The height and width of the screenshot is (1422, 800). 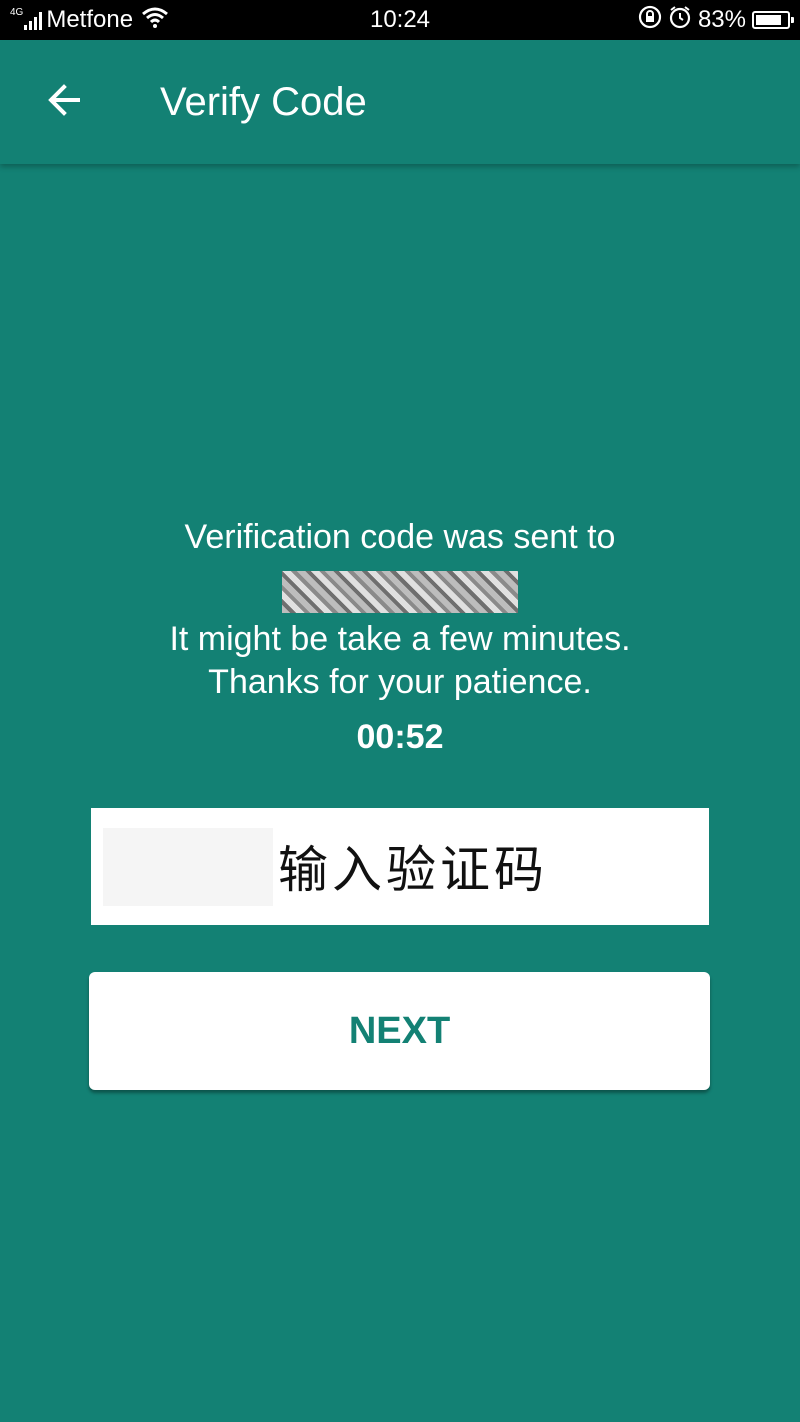 What do you see at coordinates (650, 20) in the screenshot?
I see `rotation-lock-icon` at bounding box center [650, 20].